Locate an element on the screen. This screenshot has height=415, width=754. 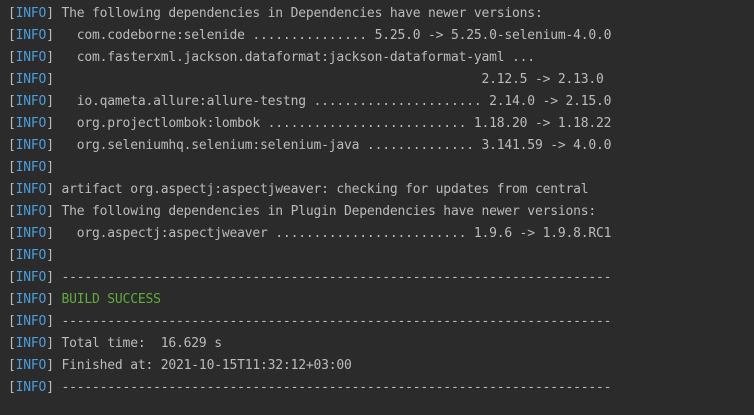
log-line: [INFO] Total time: 16.629 s is located at coordinates (381, 344).